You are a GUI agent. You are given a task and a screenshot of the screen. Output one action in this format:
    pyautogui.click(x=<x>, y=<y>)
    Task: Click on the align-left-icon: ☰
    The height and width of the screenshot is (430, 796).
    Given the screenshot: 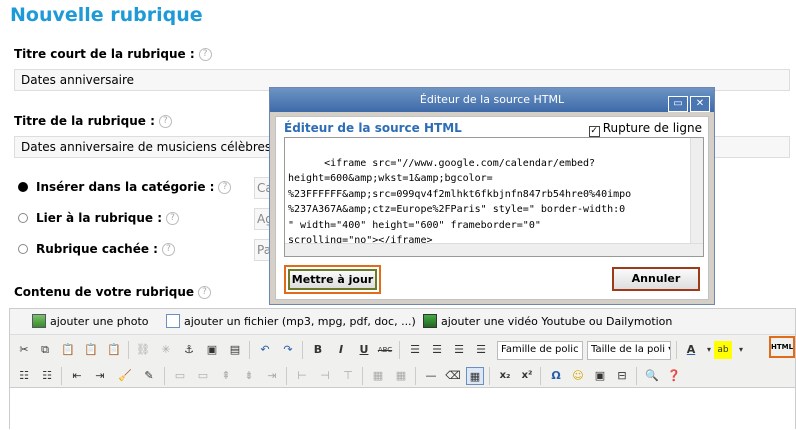 What is the action you would take?
    pyautogui.click(x=415, y=350)
    